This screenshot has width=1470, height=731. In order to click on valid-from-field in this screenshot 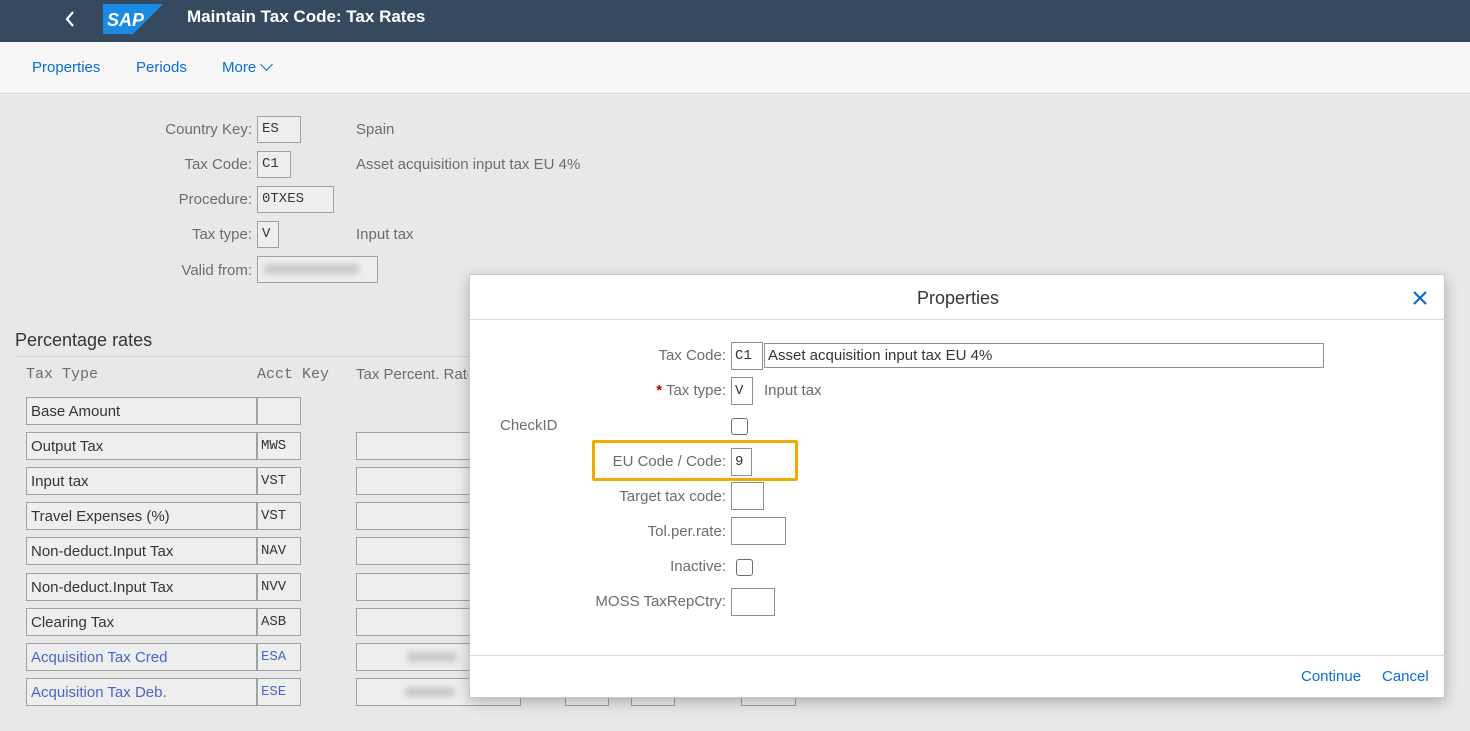, I will do `click(317, 269)`.